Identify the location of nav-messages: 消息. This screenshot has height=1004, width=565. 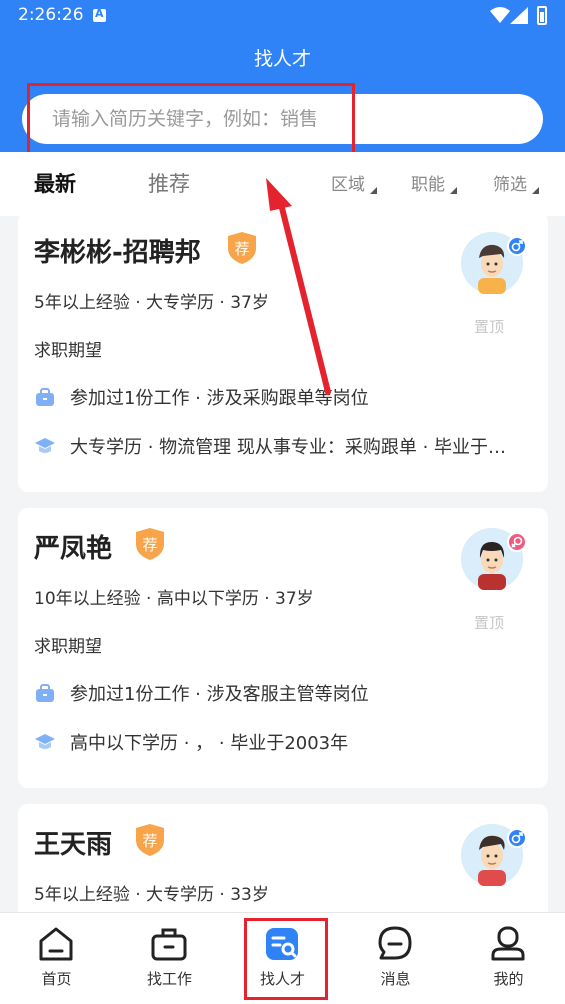
(395, 958).